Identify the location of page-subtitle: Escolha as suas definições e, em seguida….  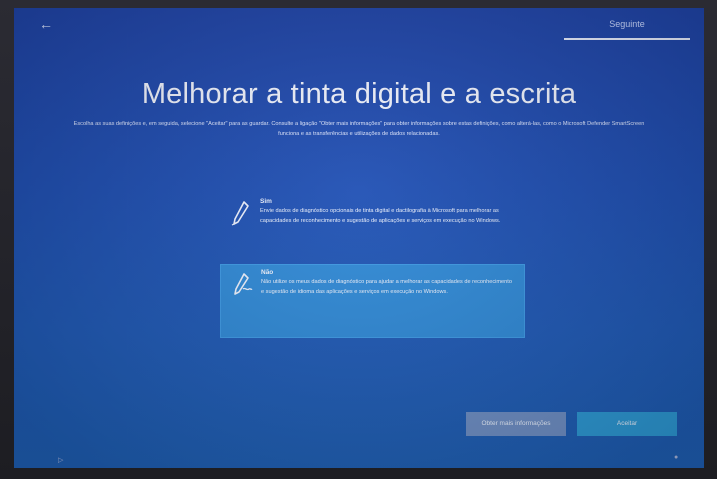
(359, 129).